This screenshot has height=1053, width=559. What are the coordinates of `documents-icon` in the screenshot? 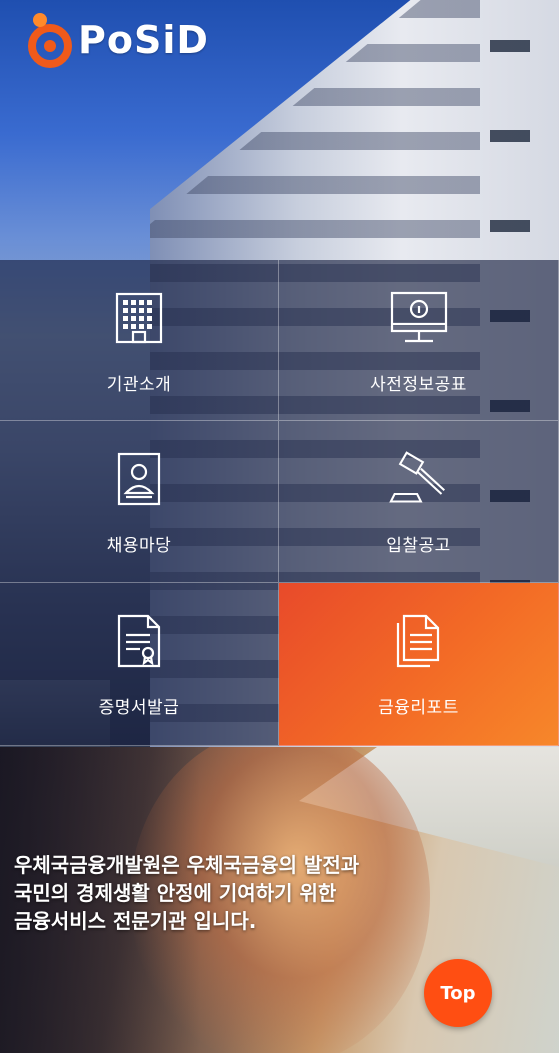 It's located at (419, 641).